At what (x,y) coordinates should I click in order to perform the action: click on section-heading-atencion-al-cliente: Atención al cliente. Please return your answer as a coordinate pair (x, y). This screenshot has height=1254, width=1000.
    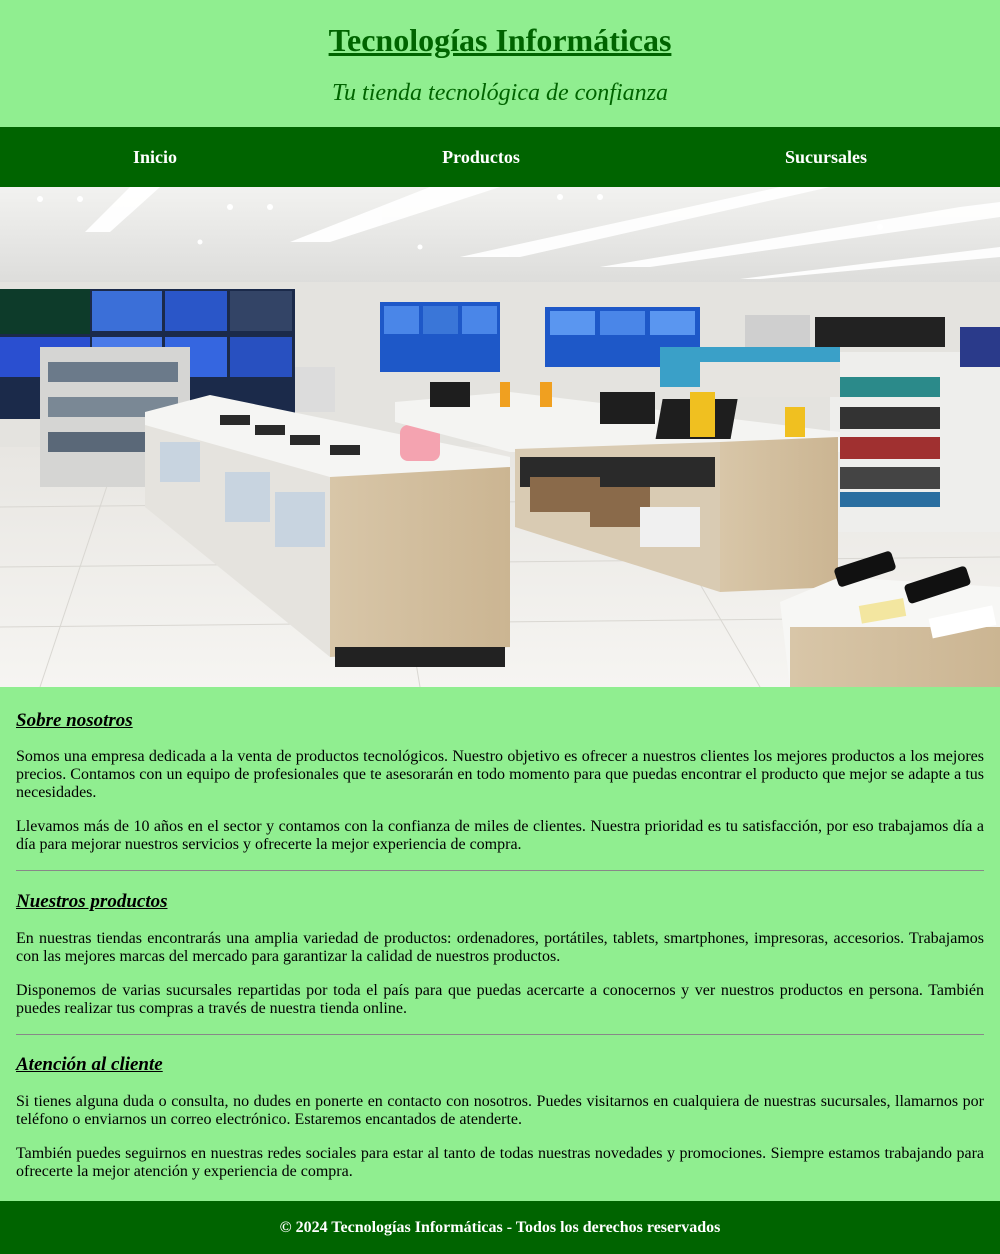
    Looking at the image, I should click on (89, 1064).